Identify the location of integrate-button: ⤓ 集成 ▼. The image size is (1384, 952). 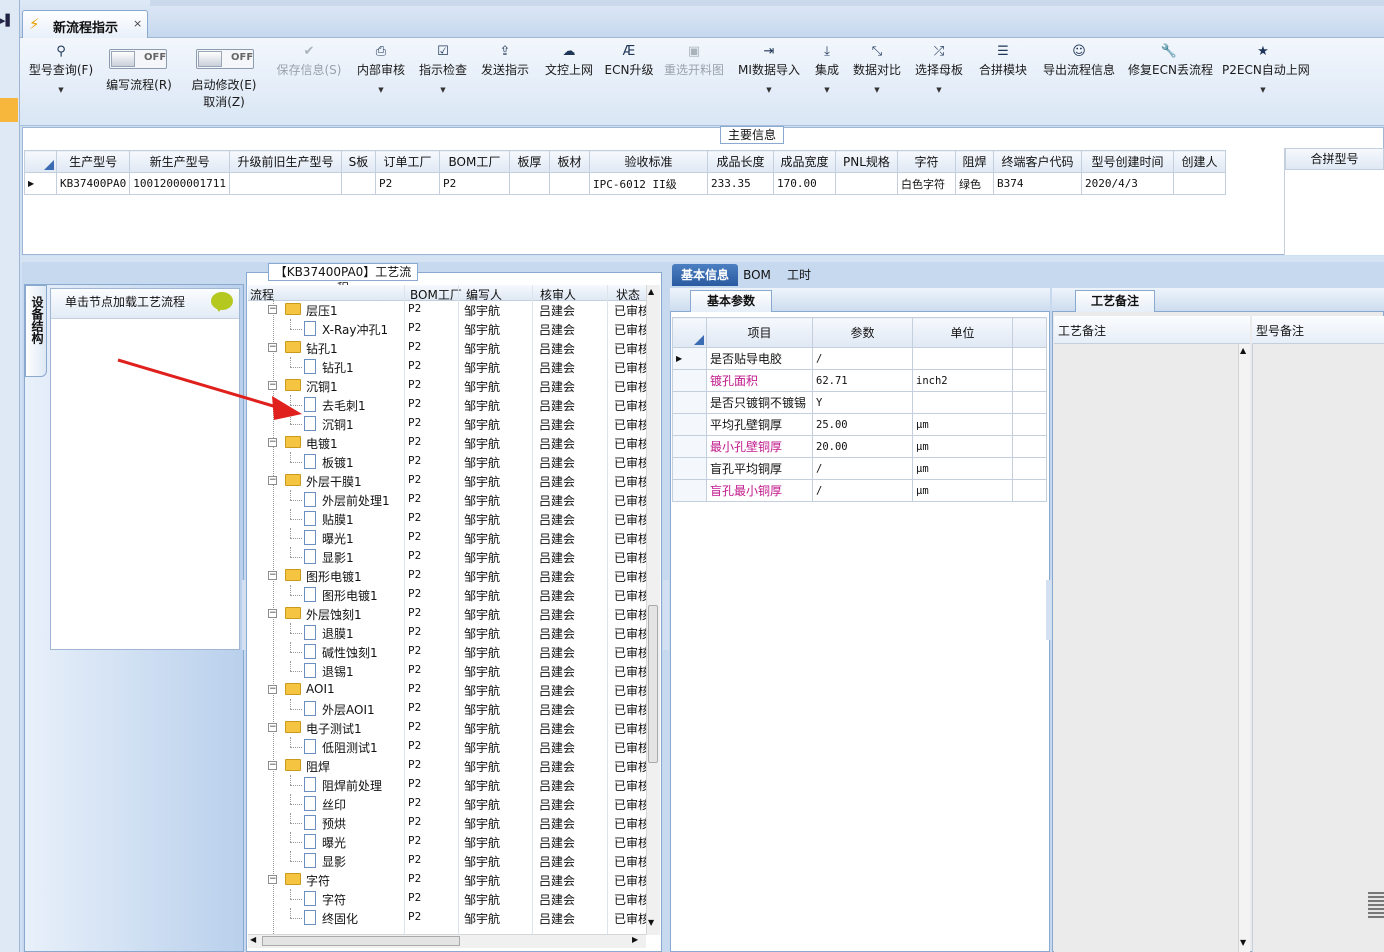
(827, 68).